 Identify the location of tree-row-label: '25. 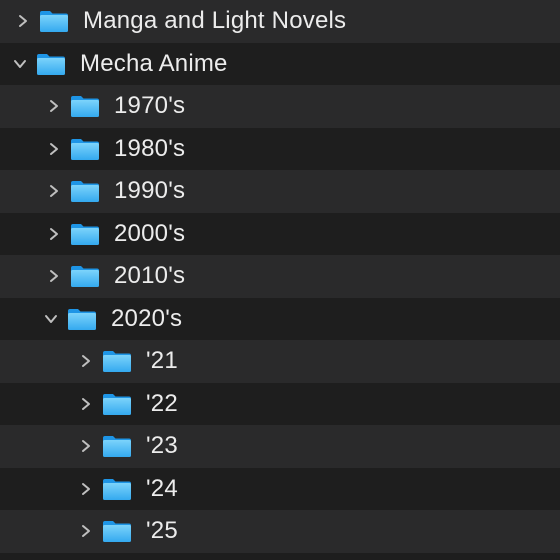
(162, 531).